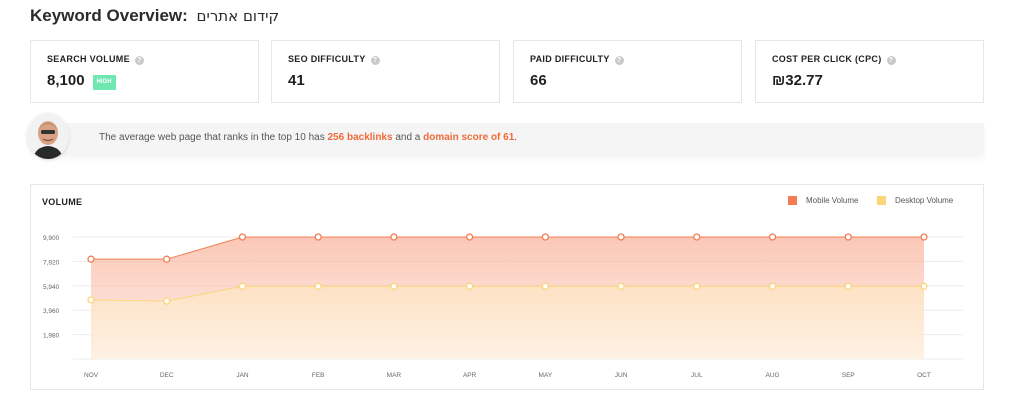 The image size is (1024, 402). What do you see at coordinates (242, 375) in the screenshot?
I see `x-tick-label: JAN` at bounding box center [242, 375].